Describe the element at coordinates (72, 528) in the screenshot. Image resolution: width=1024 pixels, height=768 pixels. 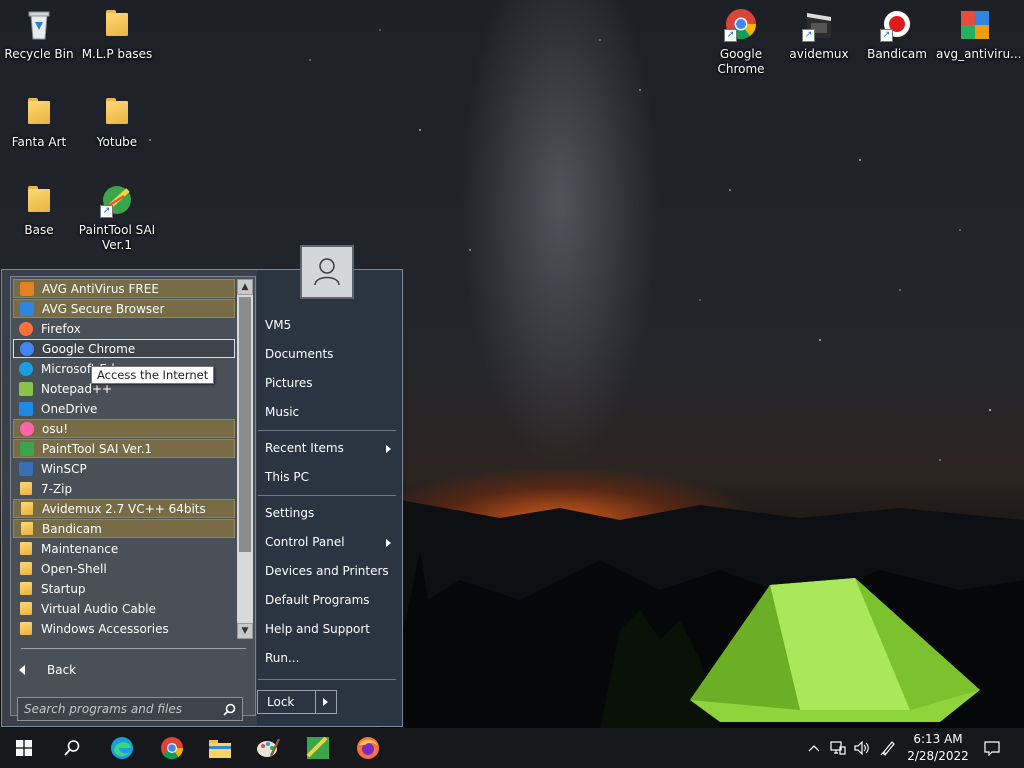
I see `program-label: Bandicam` at that location.